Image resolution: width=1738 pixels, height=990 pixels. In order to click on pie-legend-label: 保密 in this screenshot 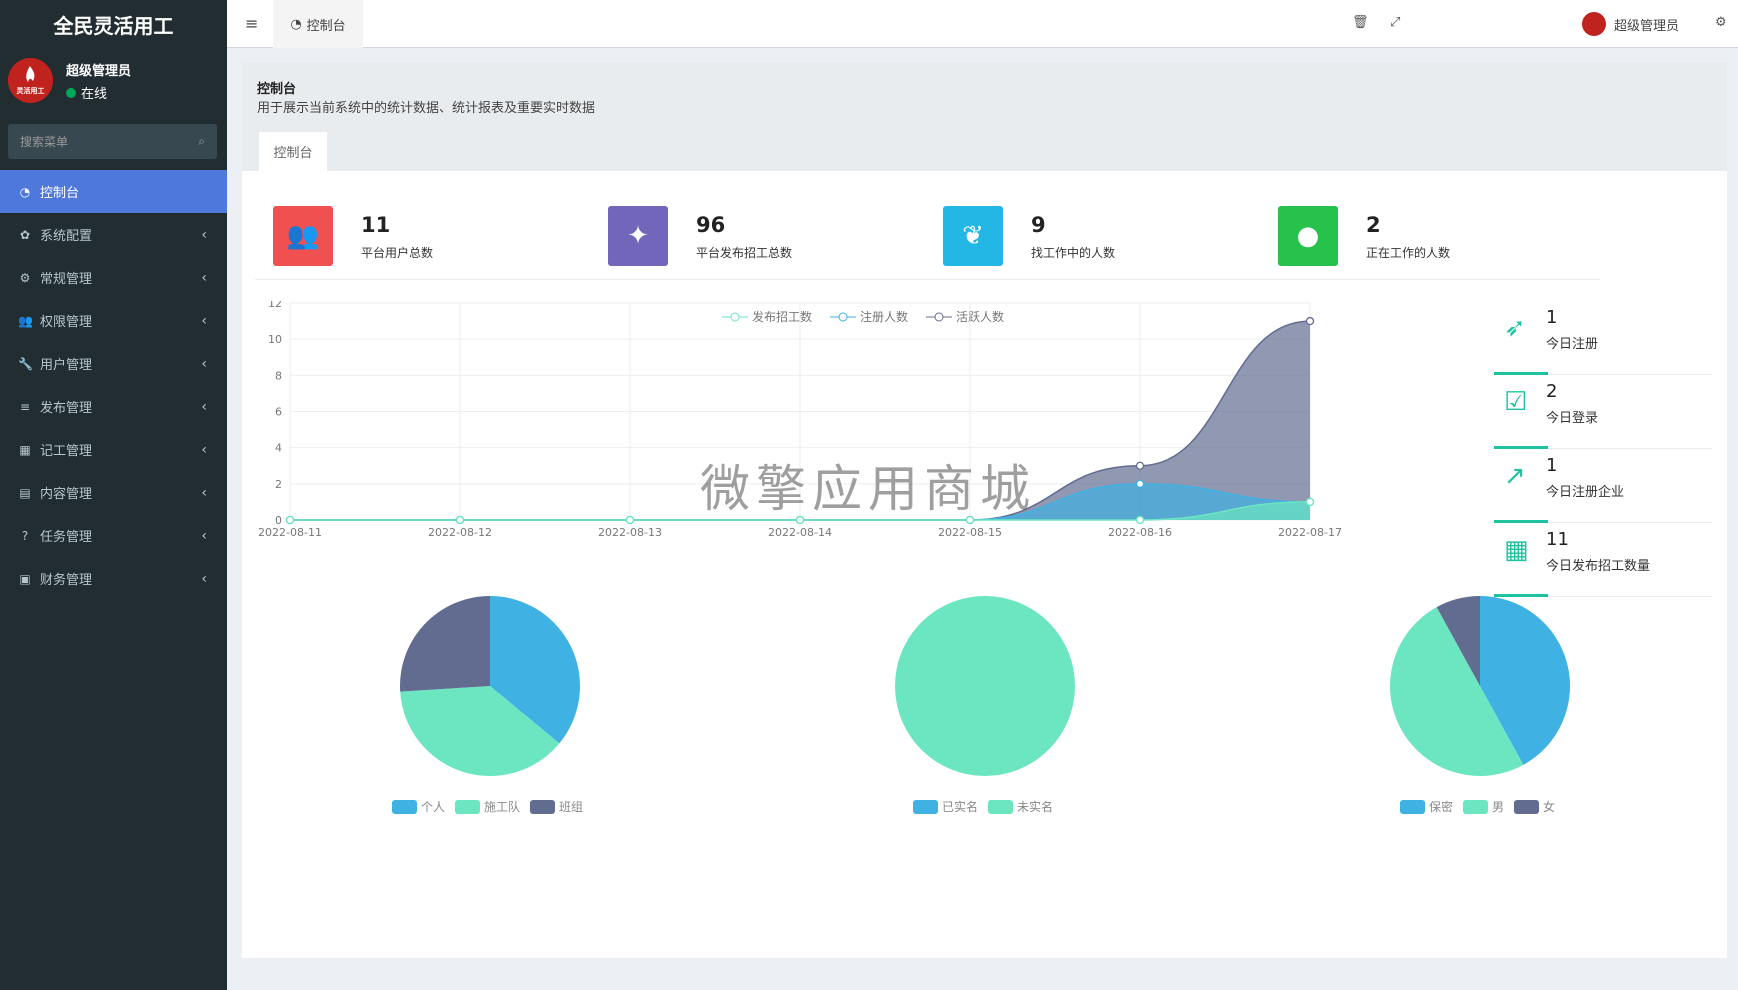, I will do `click(1441, 807)`.